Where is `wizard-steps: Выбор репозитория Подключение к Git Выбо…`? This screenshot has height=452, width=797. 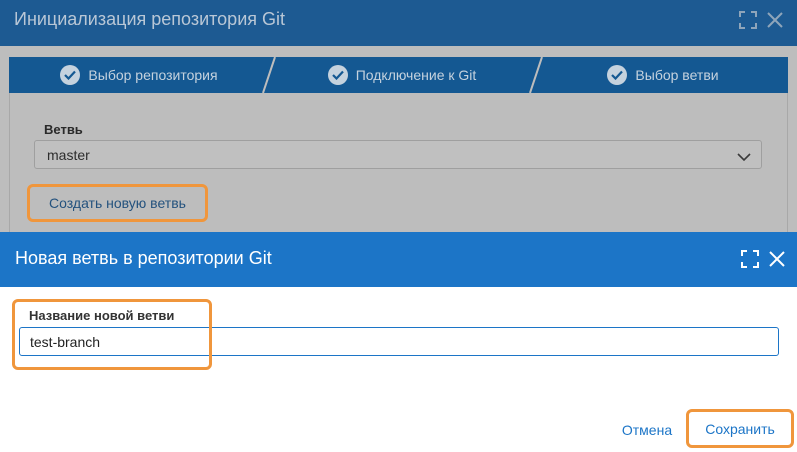 wizard-steps: Выбор репозитория Подключение к Git Выбо… is located at coordinates (398, 75).